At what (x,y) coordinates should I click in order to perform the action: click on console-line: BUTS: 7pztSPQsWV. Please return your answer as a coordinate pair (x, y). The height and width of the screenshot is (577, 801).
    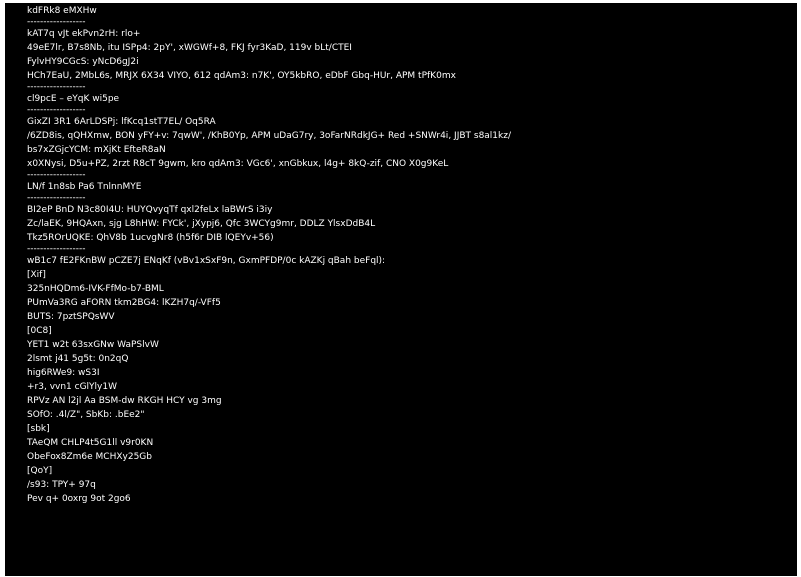
    Looking at the image, I should click on (71, 317).